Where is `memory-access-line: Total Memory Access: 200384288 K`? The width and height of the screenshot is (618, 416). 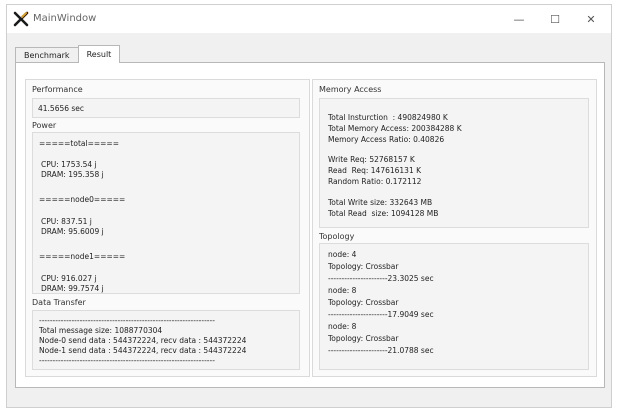
memory-access-line: Total Memory Access: 200384288 K is located at coordinates (395, 128).